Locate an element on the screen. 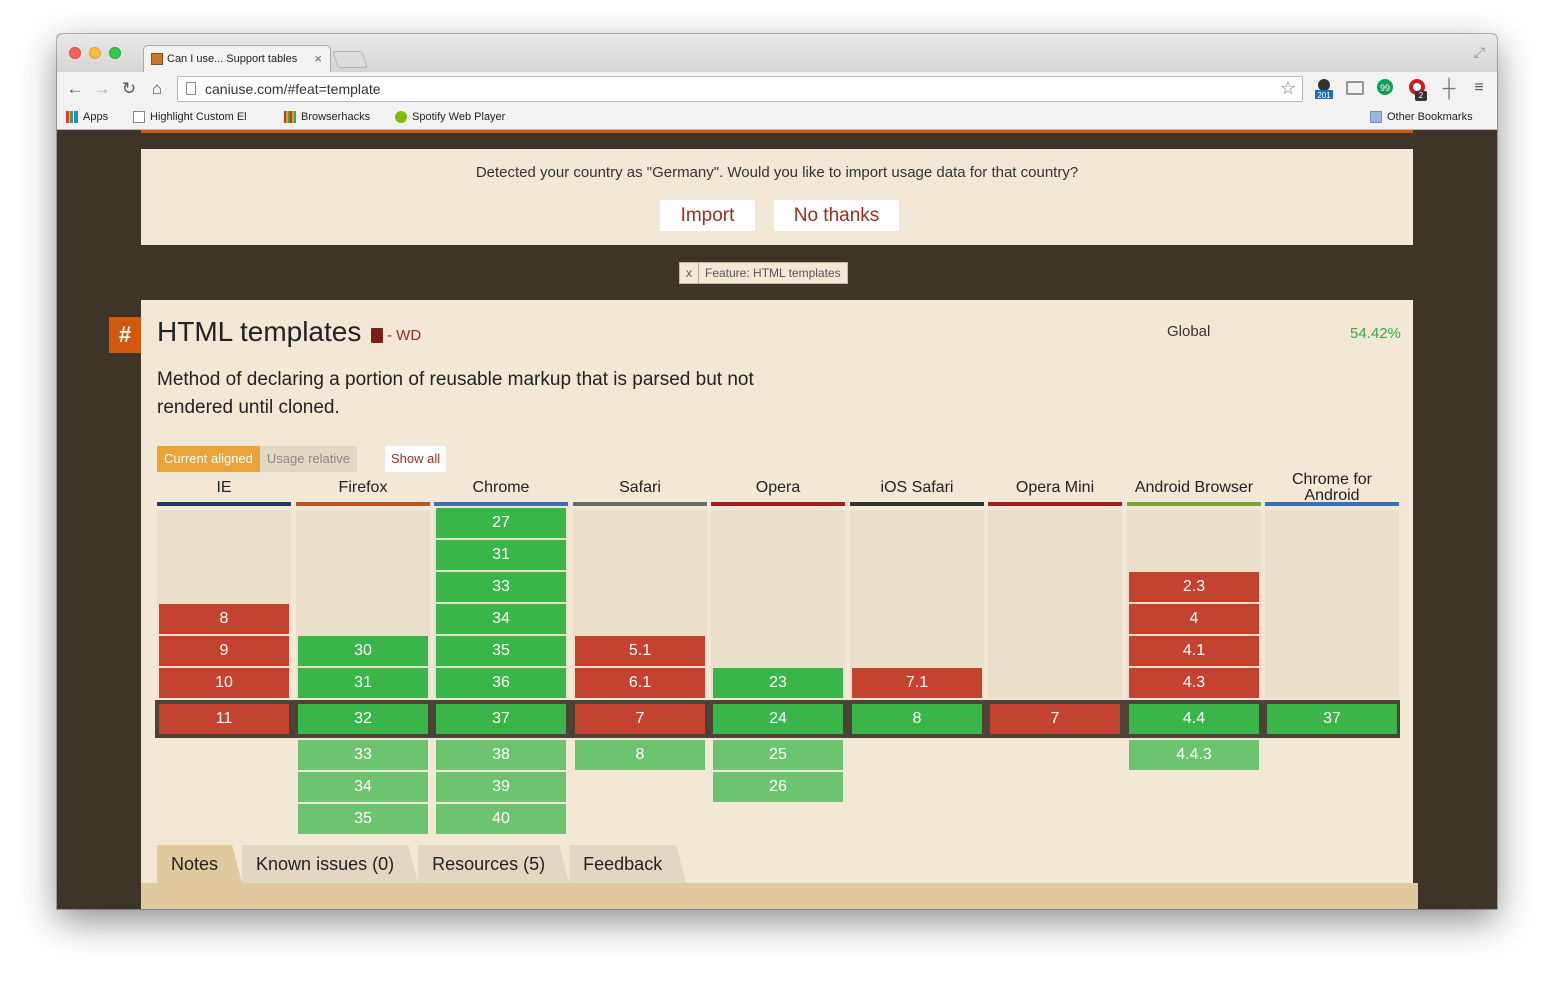  info-tab: Feedback is located at coordinates (627, 864).